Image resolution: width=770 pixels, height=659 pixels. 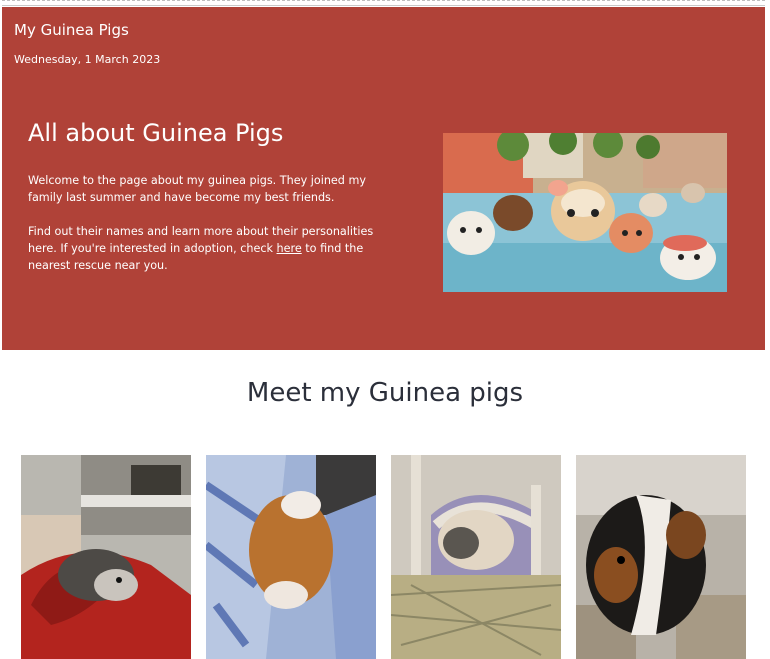 I want to click on rescue-link: here, so click(x=289, y=248).